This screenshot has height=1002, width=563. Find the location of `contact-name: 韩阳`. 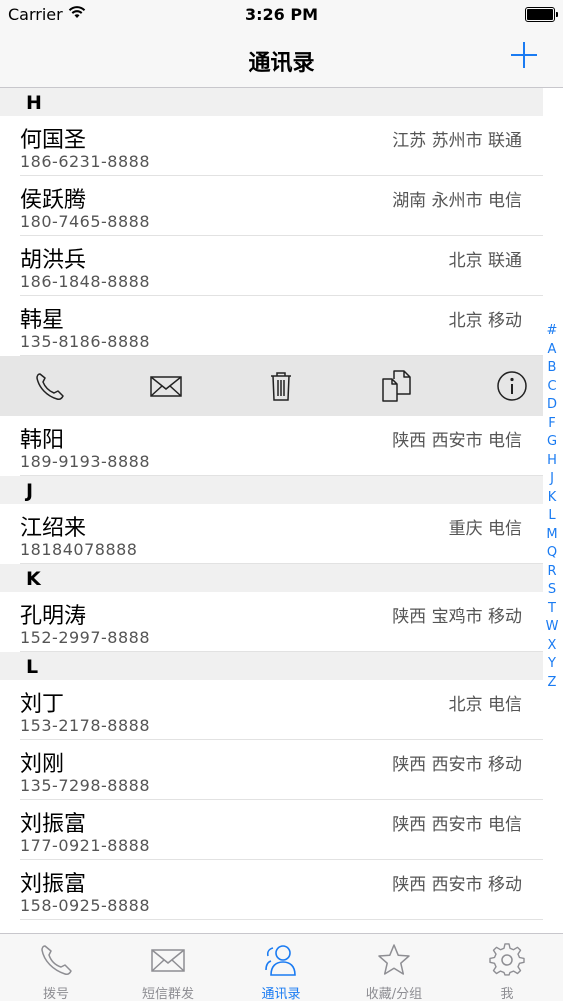

contact-name: 韩阳 is located at coordinates (42, 440).